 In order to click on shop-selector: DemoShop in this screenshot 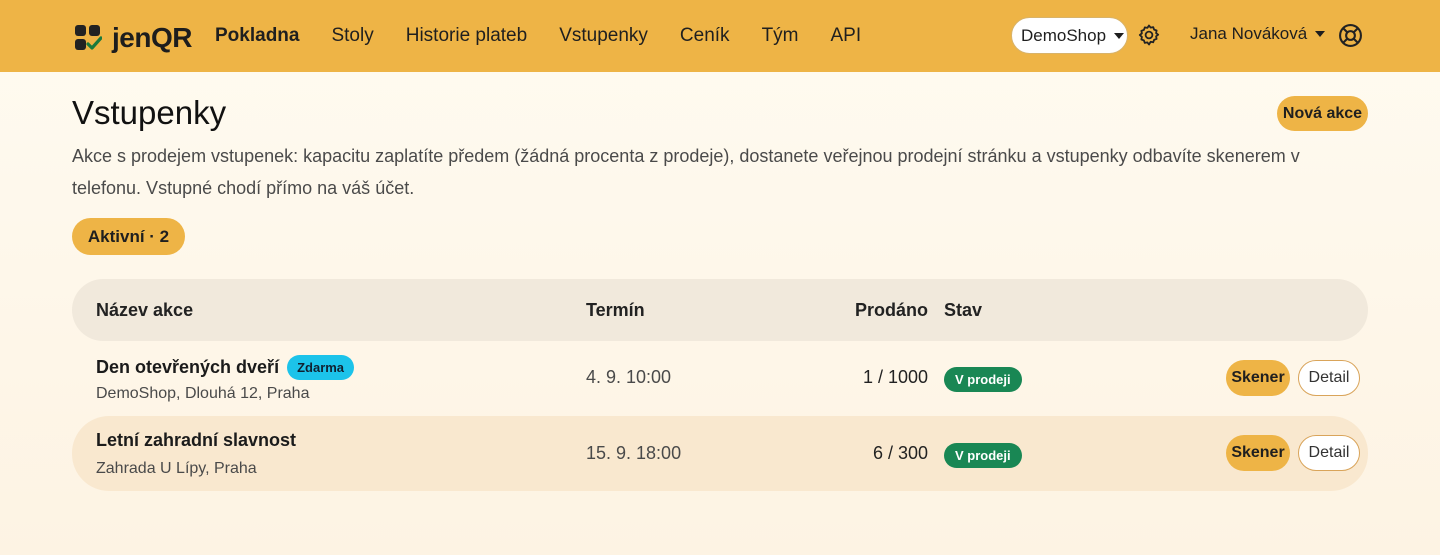, I will do `click(1069, 35)`.